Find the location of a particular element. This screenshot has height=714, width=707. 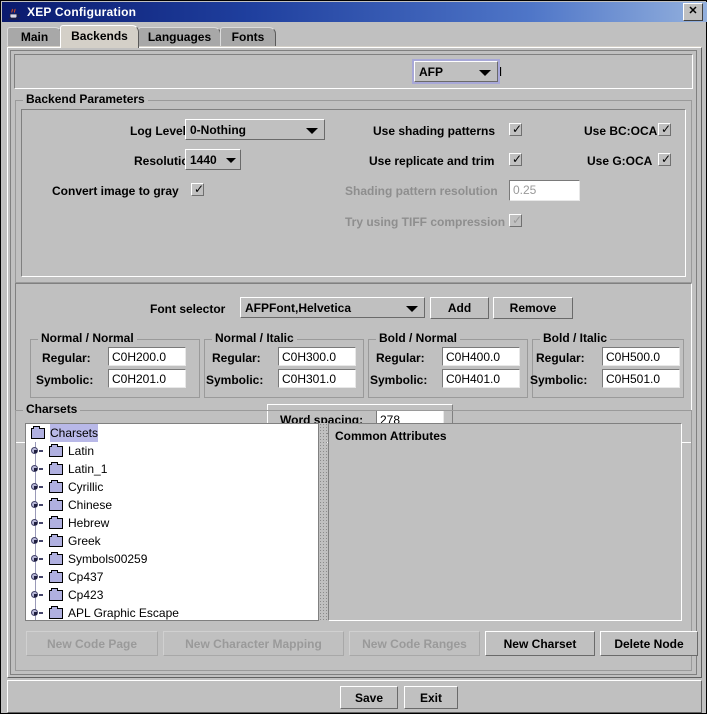

tab-languages: Languages is located at coordinates (179, 37).